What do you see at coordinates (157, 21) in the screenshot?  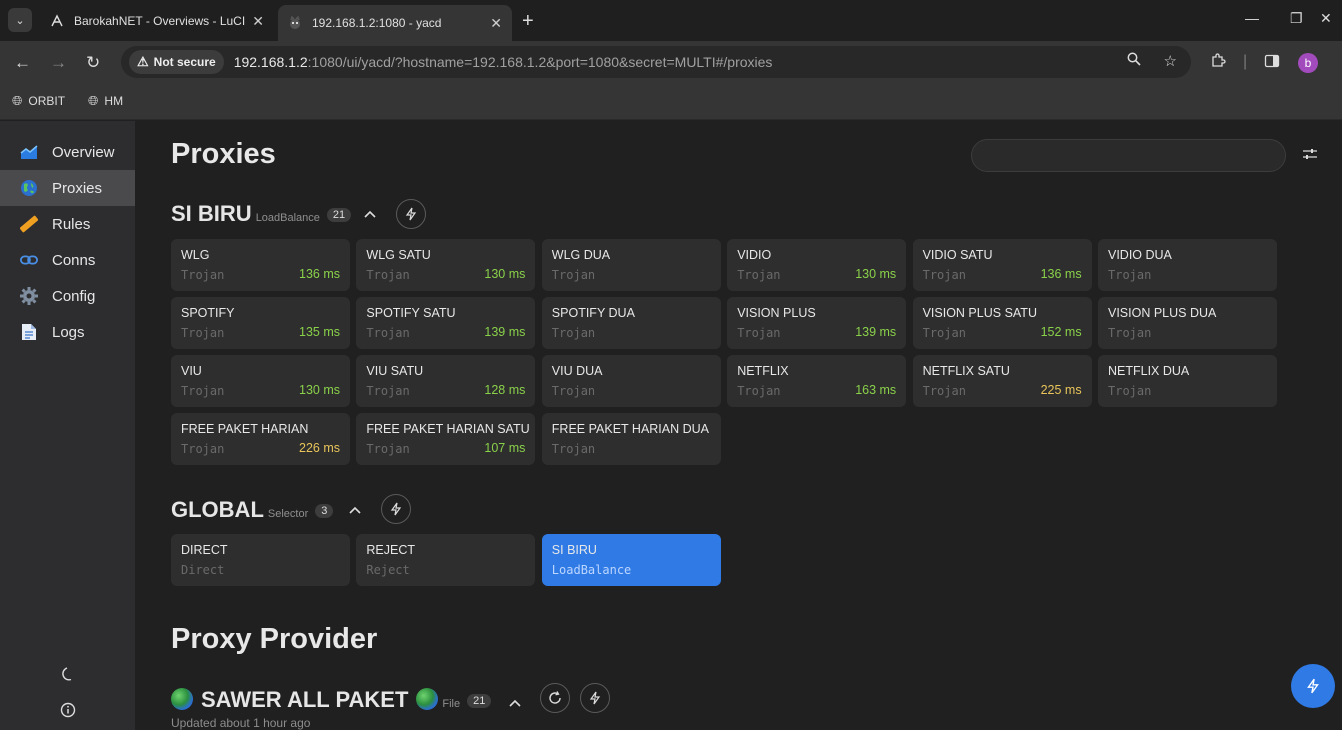 I see `browser-tab-luci: BarokahNET - Overviews - LuCI ✕` at bounding box center [157, 21].